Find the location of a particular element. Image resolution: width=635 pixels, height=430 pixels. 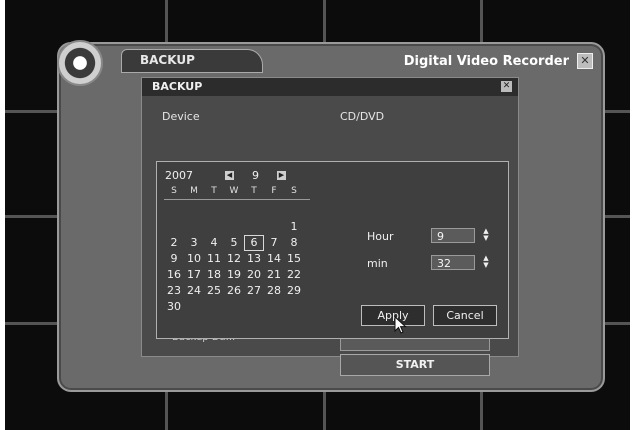

calendar-day: 26 is located at coordinates (234, 291).